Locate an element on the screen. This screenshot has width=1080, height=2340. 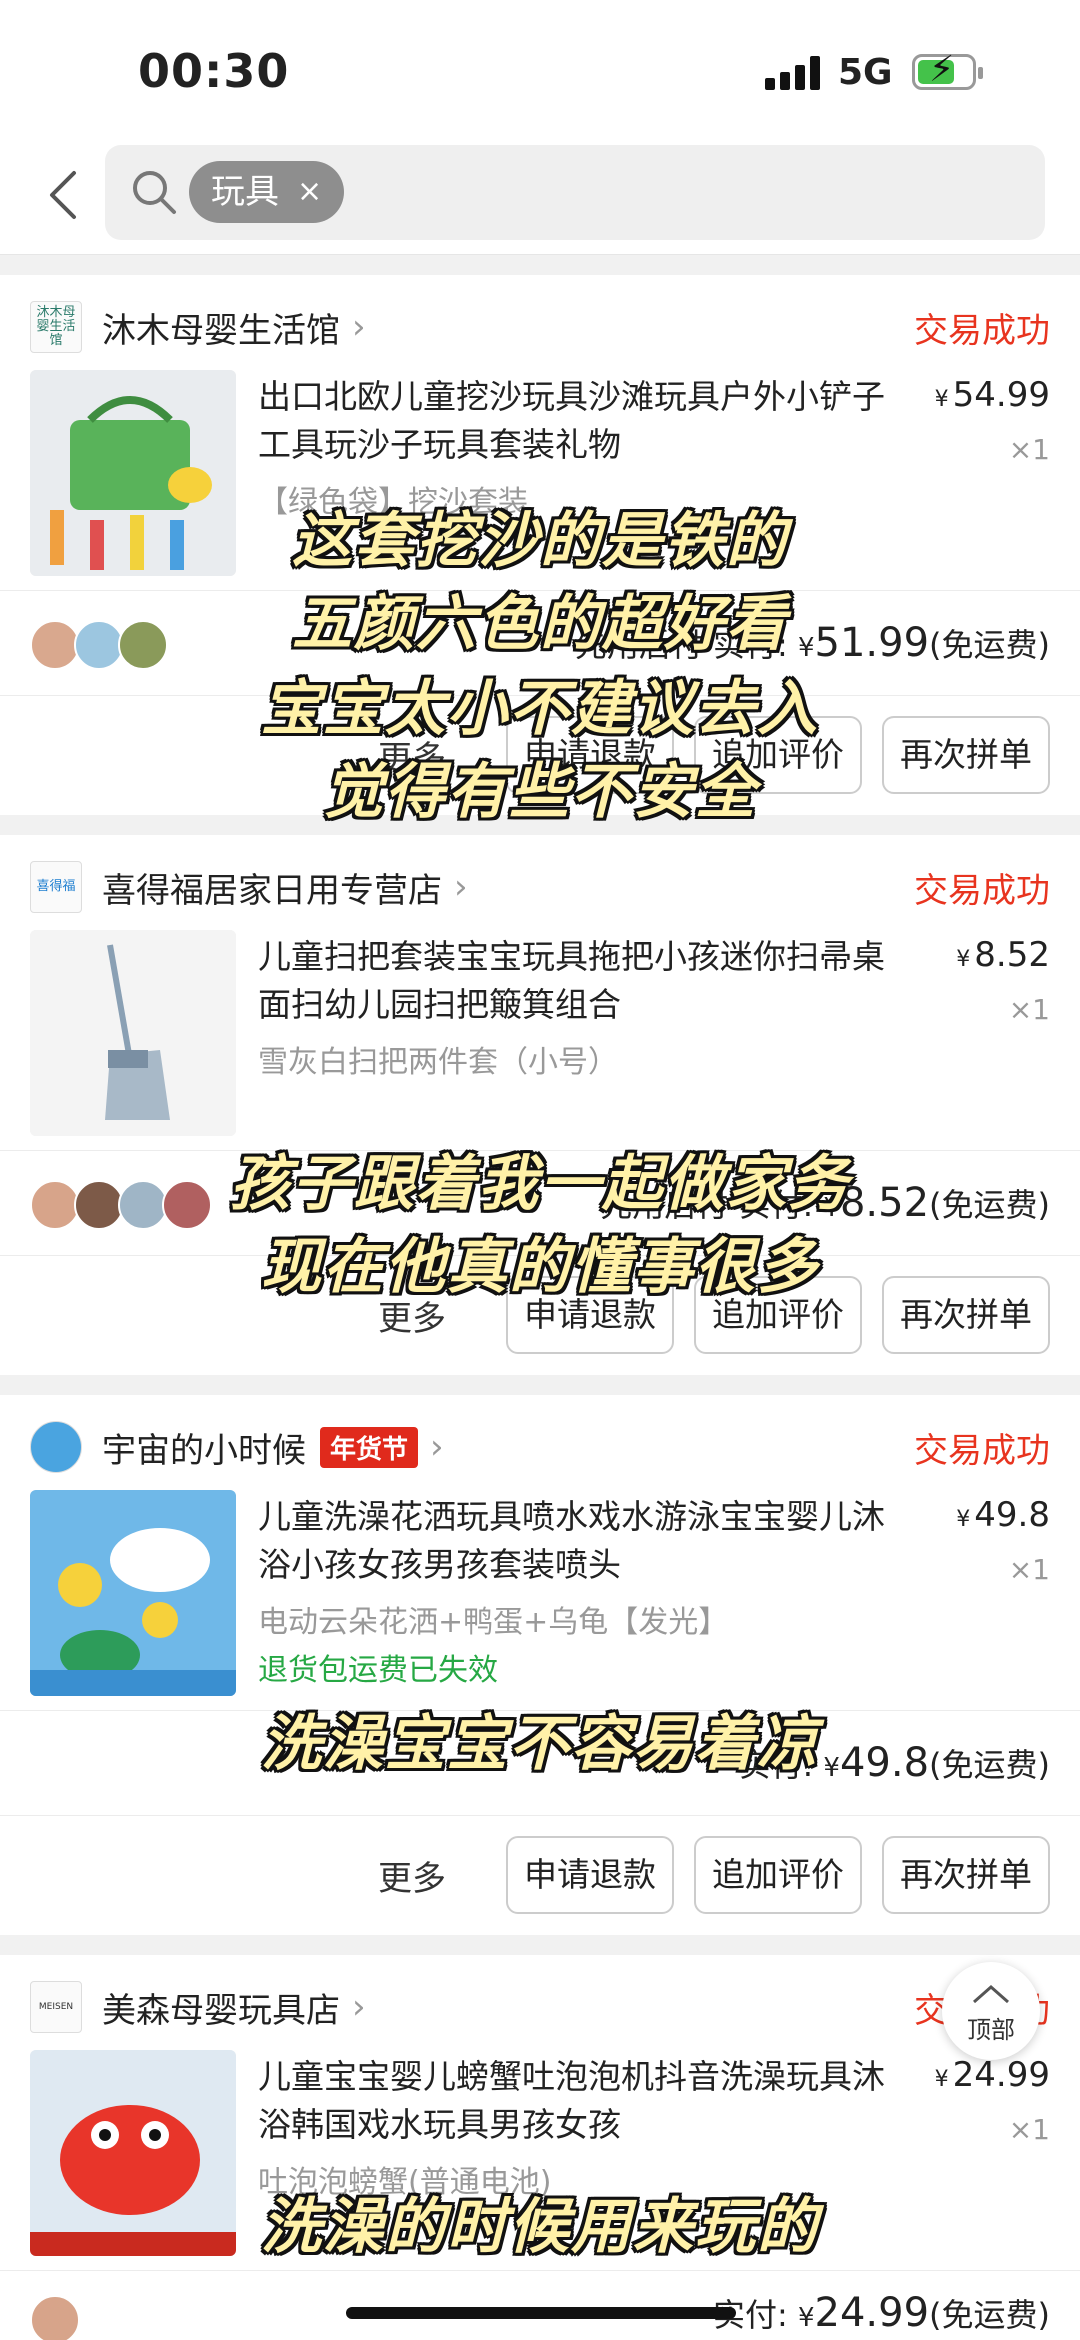
review-button: 追加评价 is located at coordinates (778, 1875).